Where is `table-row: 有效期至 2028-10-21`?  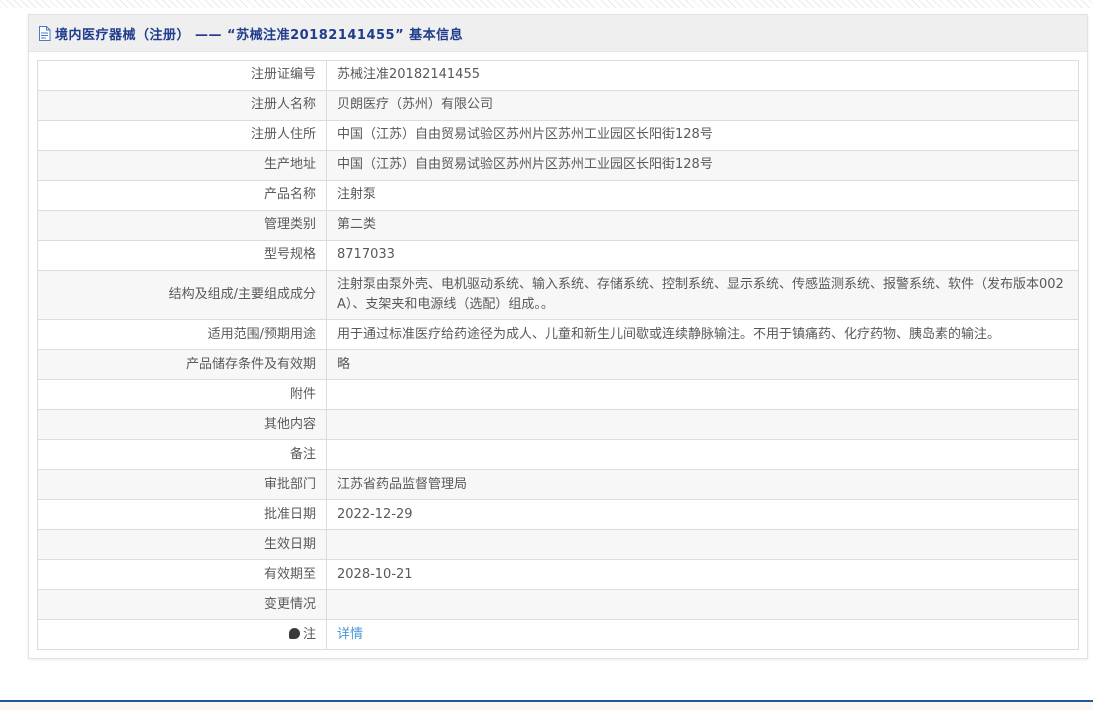
table-row: 有效期至 2028-10-21 is located at coordinates (558, 575).